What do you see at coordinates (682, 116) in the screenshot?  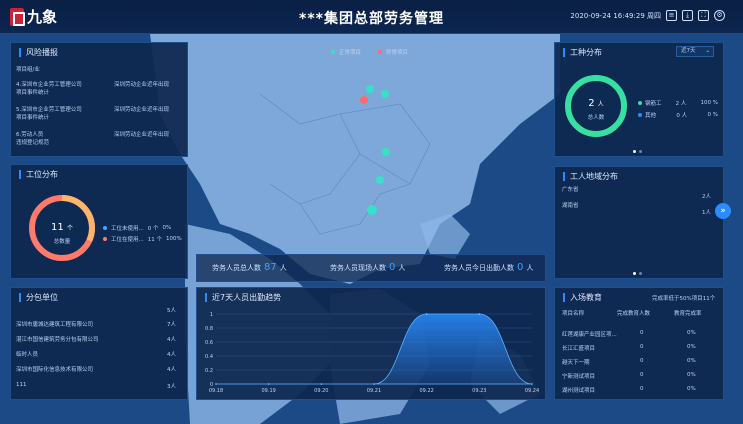 I see `legend-count: 0 人` at bounding box center [682, 116].